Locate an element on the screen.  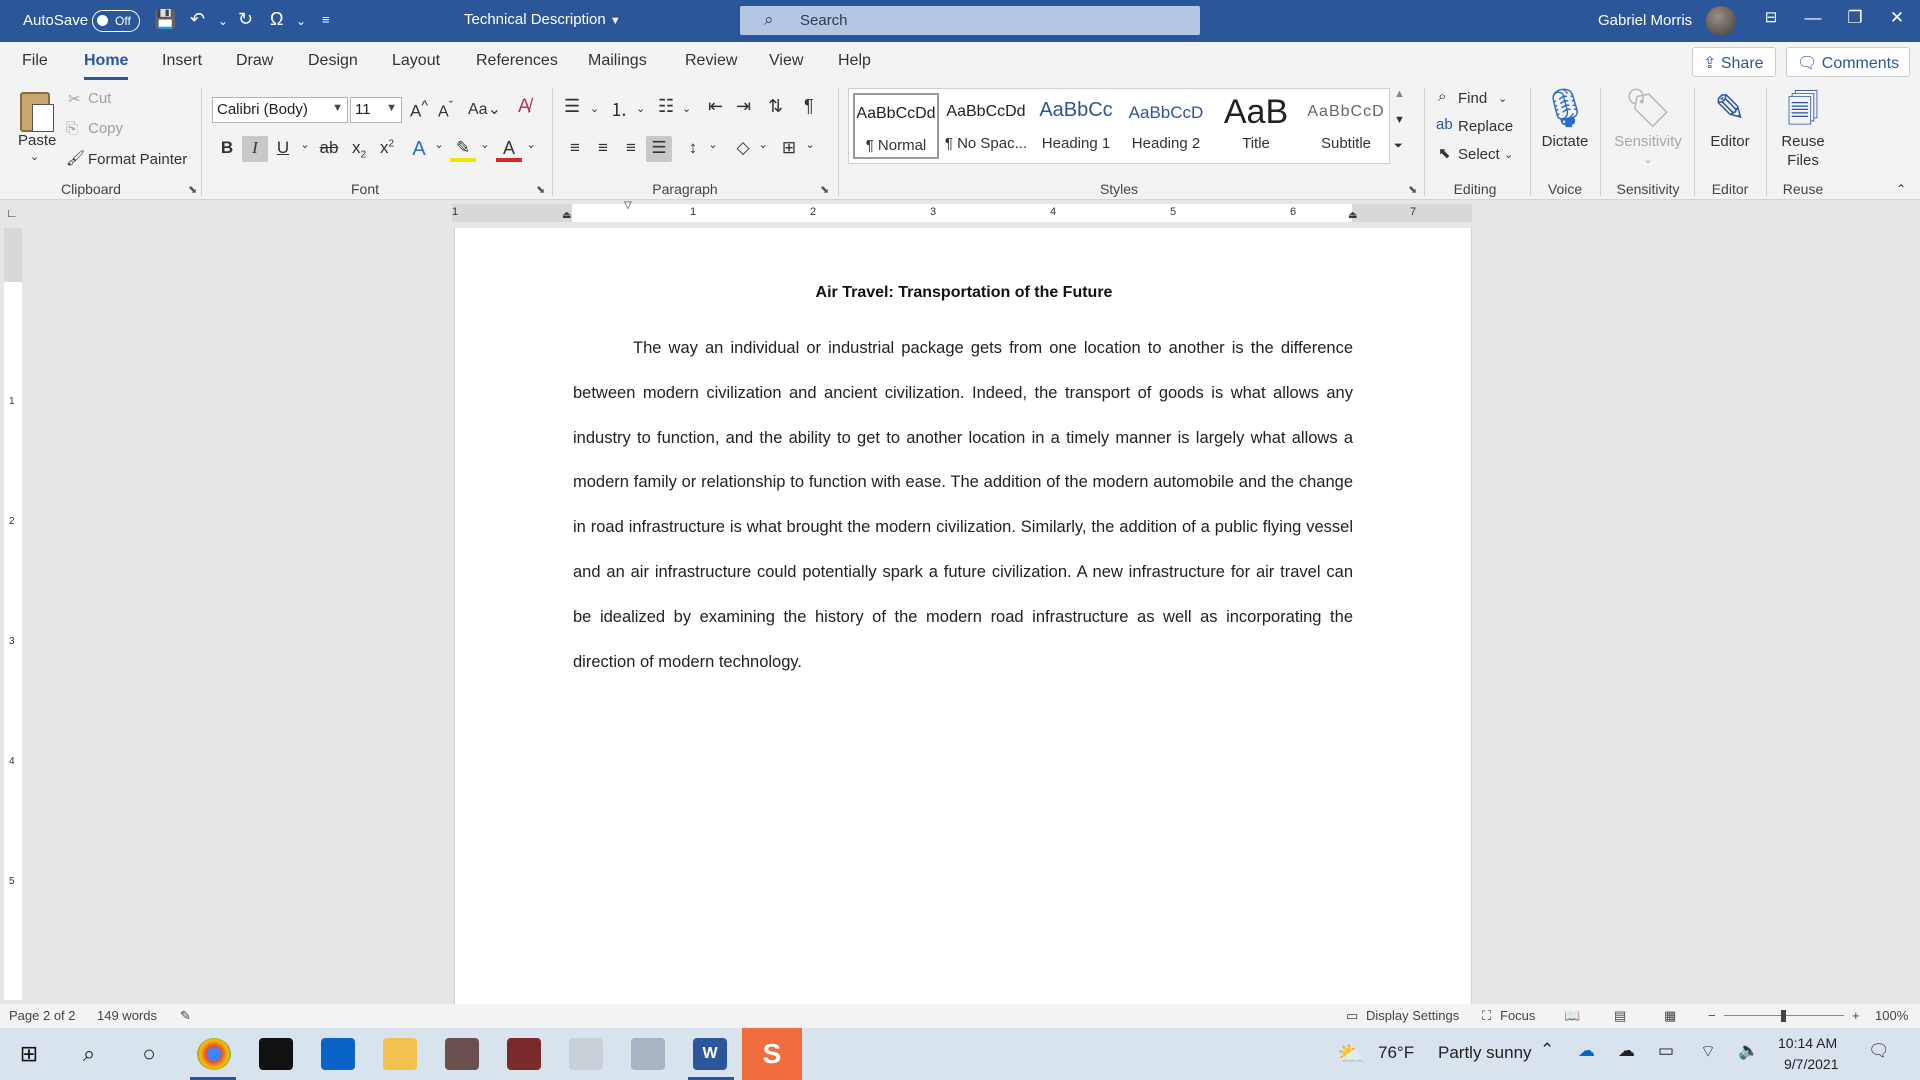
avatar is located at coordinates (1721, 21).